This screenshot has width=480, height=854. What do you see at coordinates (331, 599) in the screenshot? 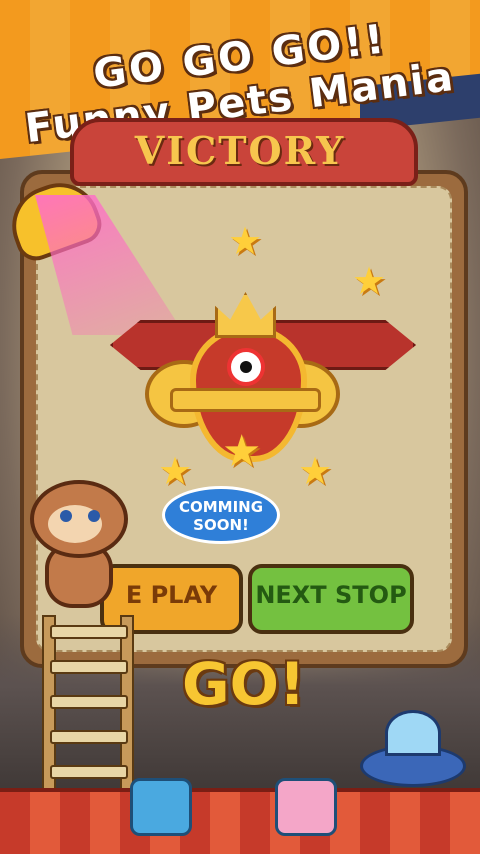
I see `next-stop-button: NEXT STOP` at bounding box center [331, 599].